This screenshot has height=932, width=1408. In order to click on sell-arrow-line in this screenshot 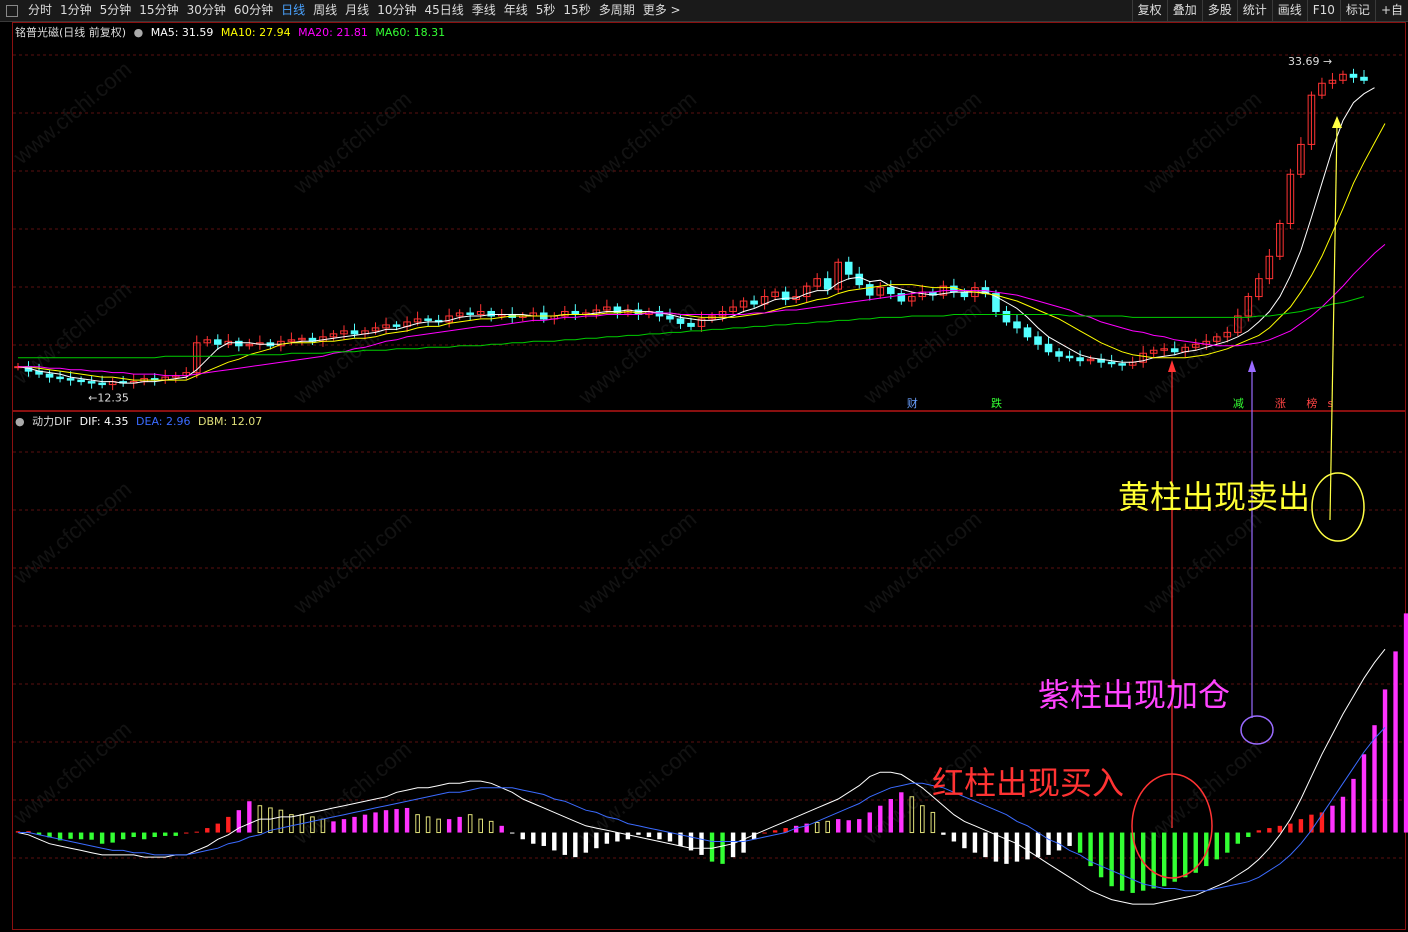, I will do `click(1333, 322)`.